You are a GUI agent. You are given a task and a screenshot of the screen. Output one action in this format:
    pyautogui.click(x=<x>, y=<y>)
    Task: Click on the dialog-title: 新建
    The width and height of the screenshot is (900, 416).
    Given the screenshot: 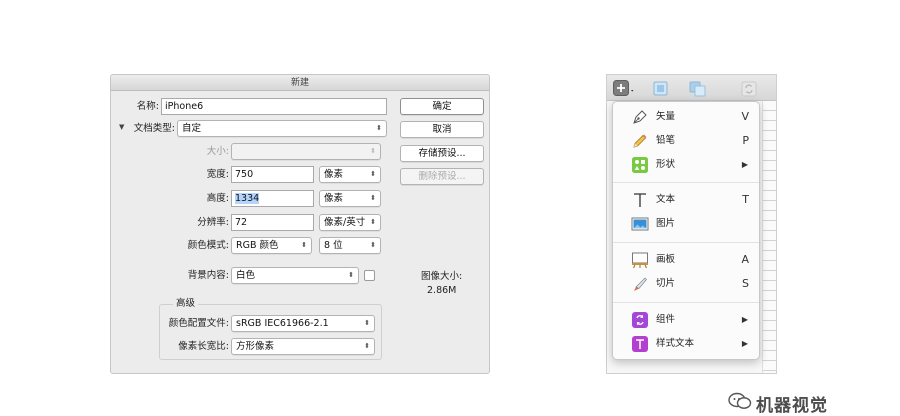 What is the action you would take?
    pyautogui.click(x=300, y=83)
    